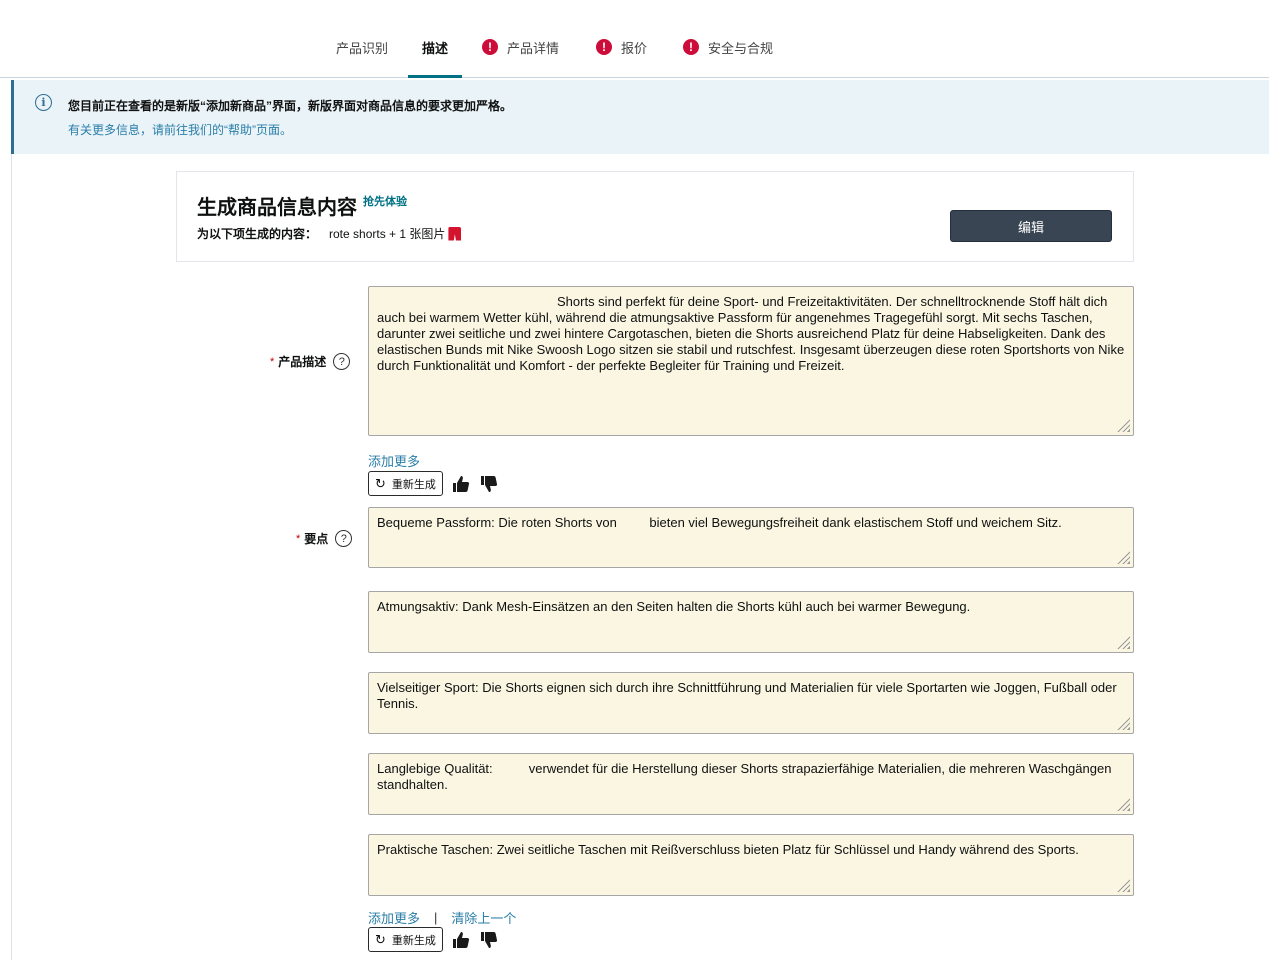  I want to click on tab-label: 产品详情, so click(533, 48).